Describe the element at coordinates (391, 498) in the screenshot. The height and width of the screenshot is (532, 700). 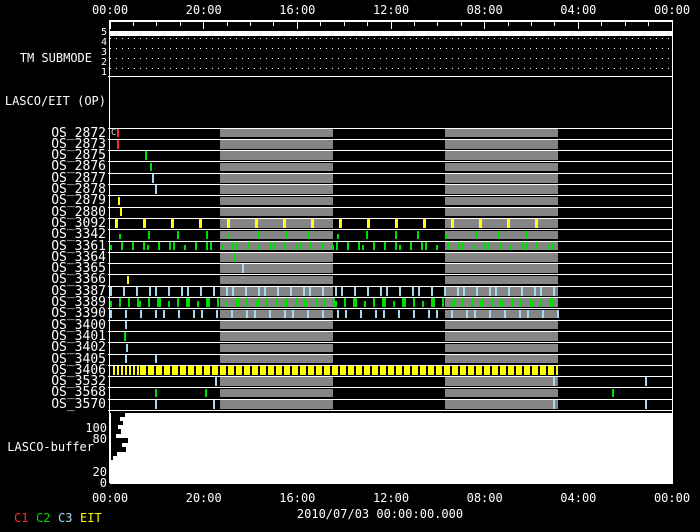
I see `time-label-bottom: 12:00` at that location.